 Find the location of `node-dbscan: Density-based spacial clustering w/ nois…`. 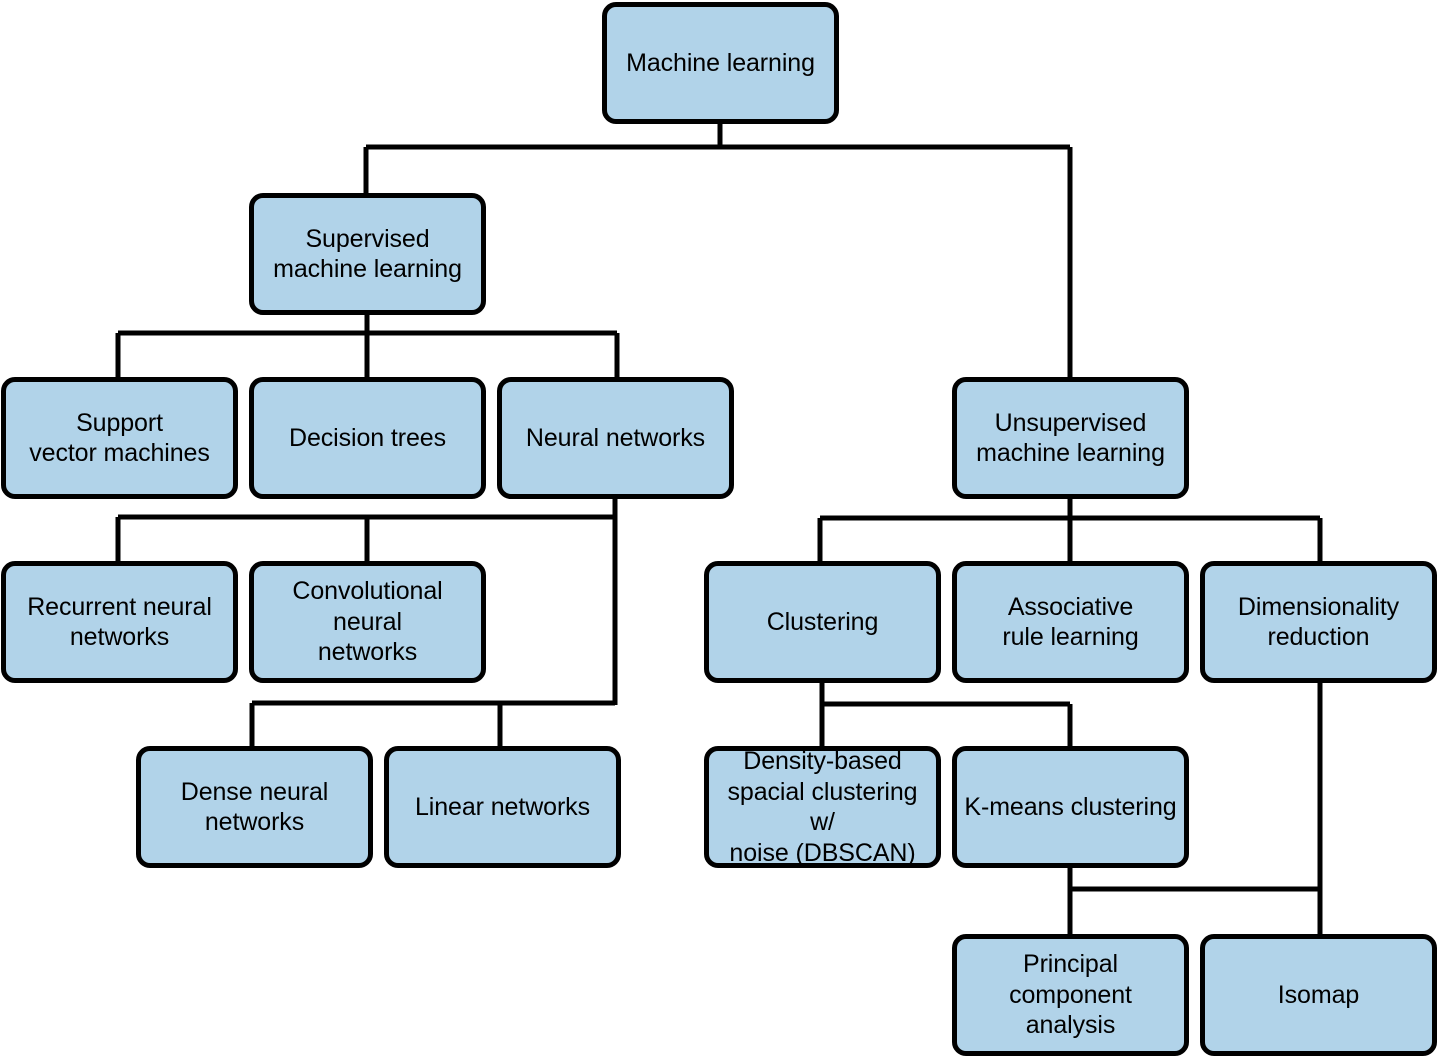

node-dbscan: Density-based spacial clustering w/ nois… is located at coordinates (822, 807).